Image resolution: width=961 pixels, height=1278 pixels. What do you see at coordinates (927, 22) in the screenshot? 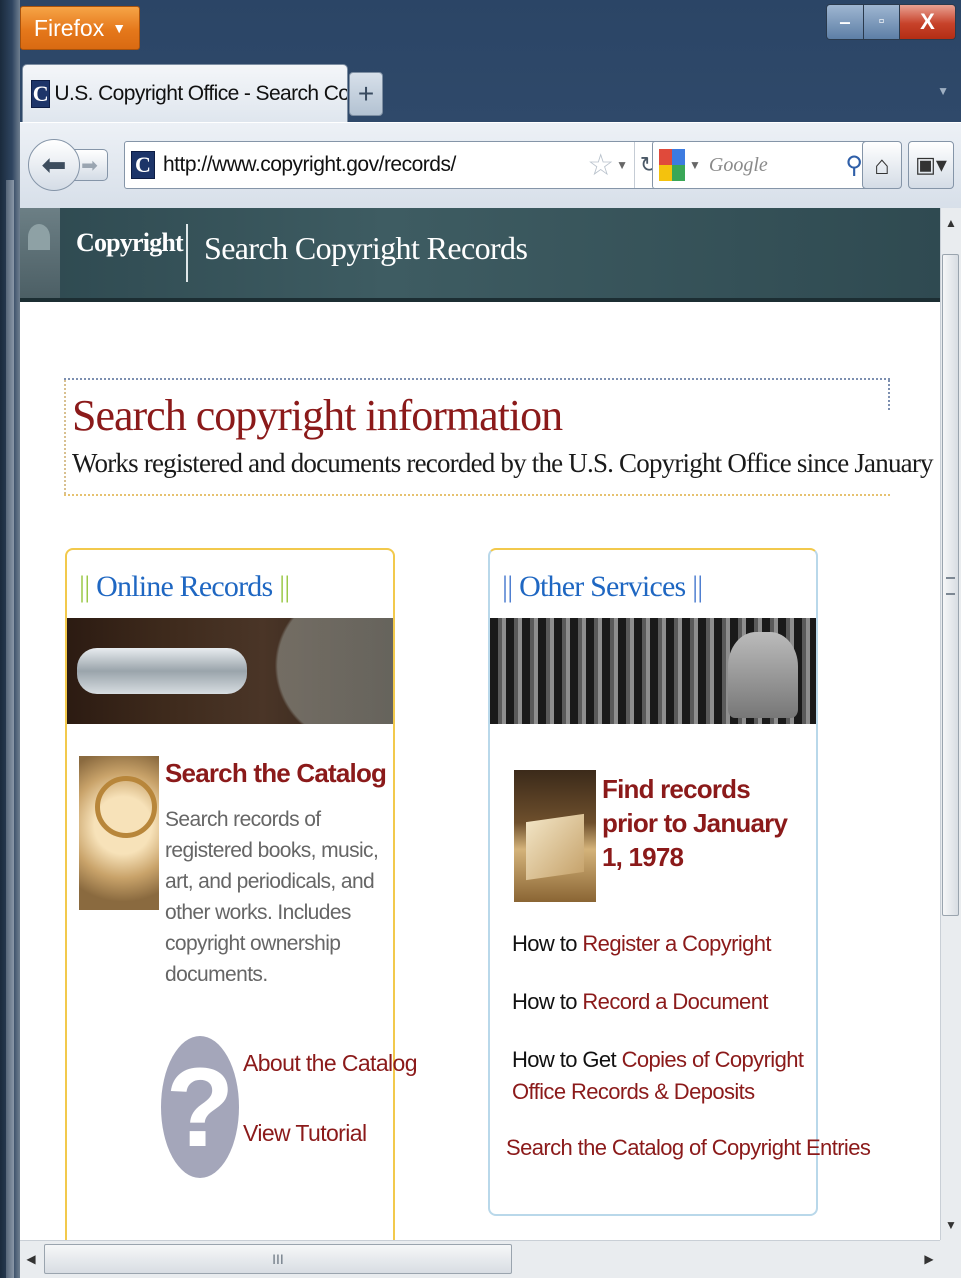
I see `close-button: X` at bounding box center [927, 22].